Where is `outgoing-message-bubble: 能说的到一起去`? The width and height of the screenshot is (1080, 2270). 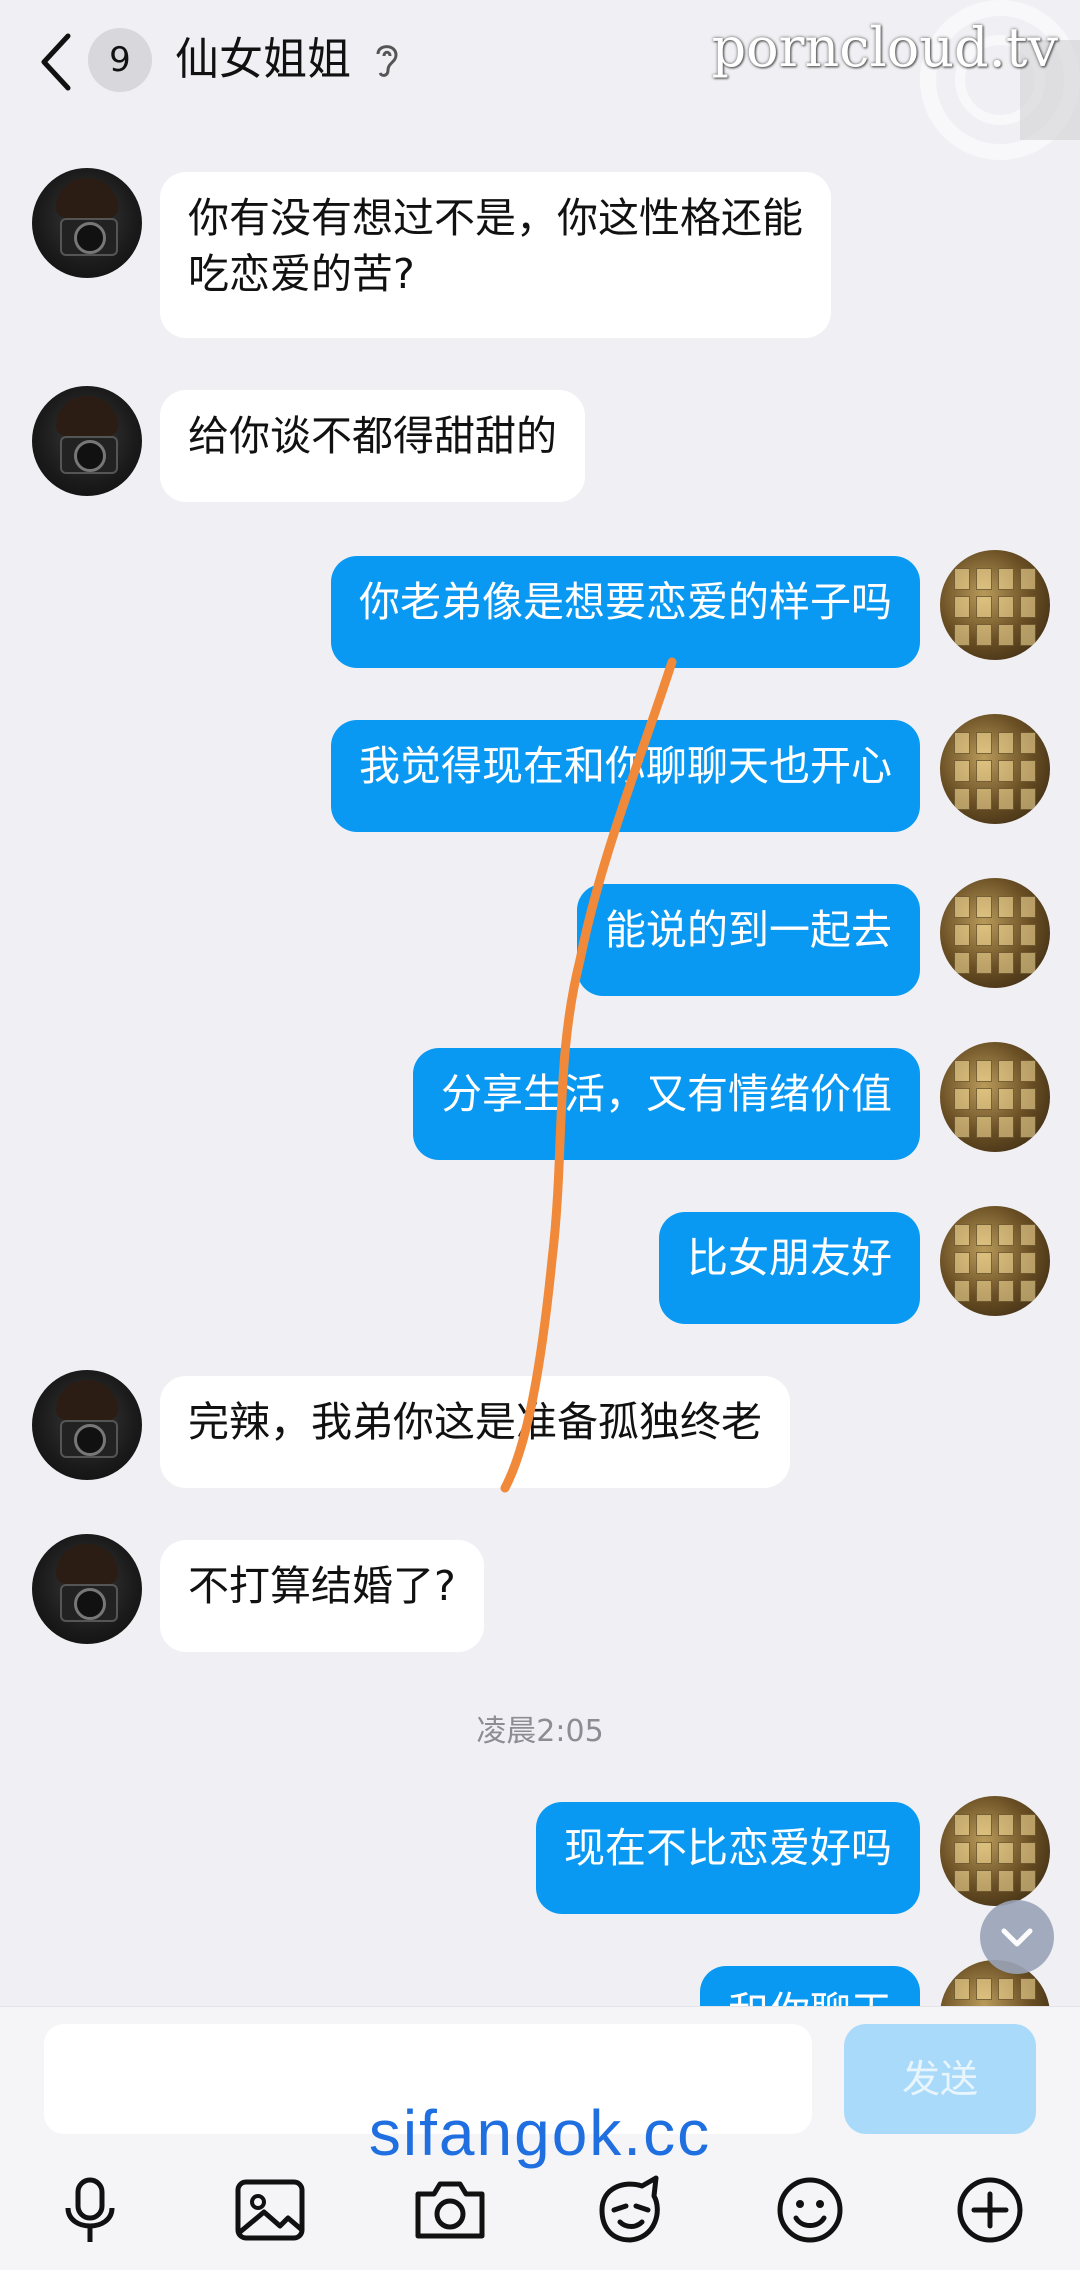 outgoing-message-bubble: 能说的到一起去 is located at coordinates (748, 940).